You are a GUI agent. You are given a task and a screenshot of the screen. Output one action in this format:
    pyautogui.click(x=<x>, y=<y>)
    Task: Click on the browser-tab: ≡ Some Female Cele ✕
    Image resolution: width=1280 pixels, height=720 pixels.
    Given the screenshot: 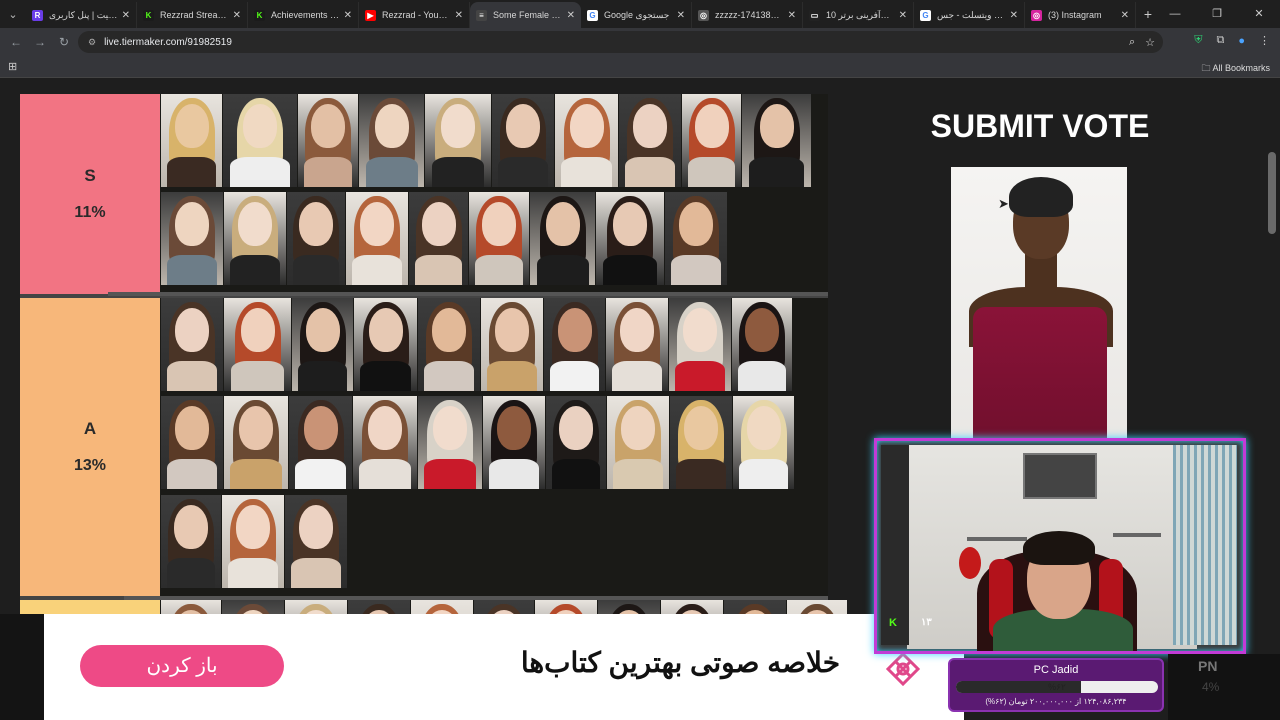 What is the action you would take?
    pyautogui.click(x=525, y=15)
    